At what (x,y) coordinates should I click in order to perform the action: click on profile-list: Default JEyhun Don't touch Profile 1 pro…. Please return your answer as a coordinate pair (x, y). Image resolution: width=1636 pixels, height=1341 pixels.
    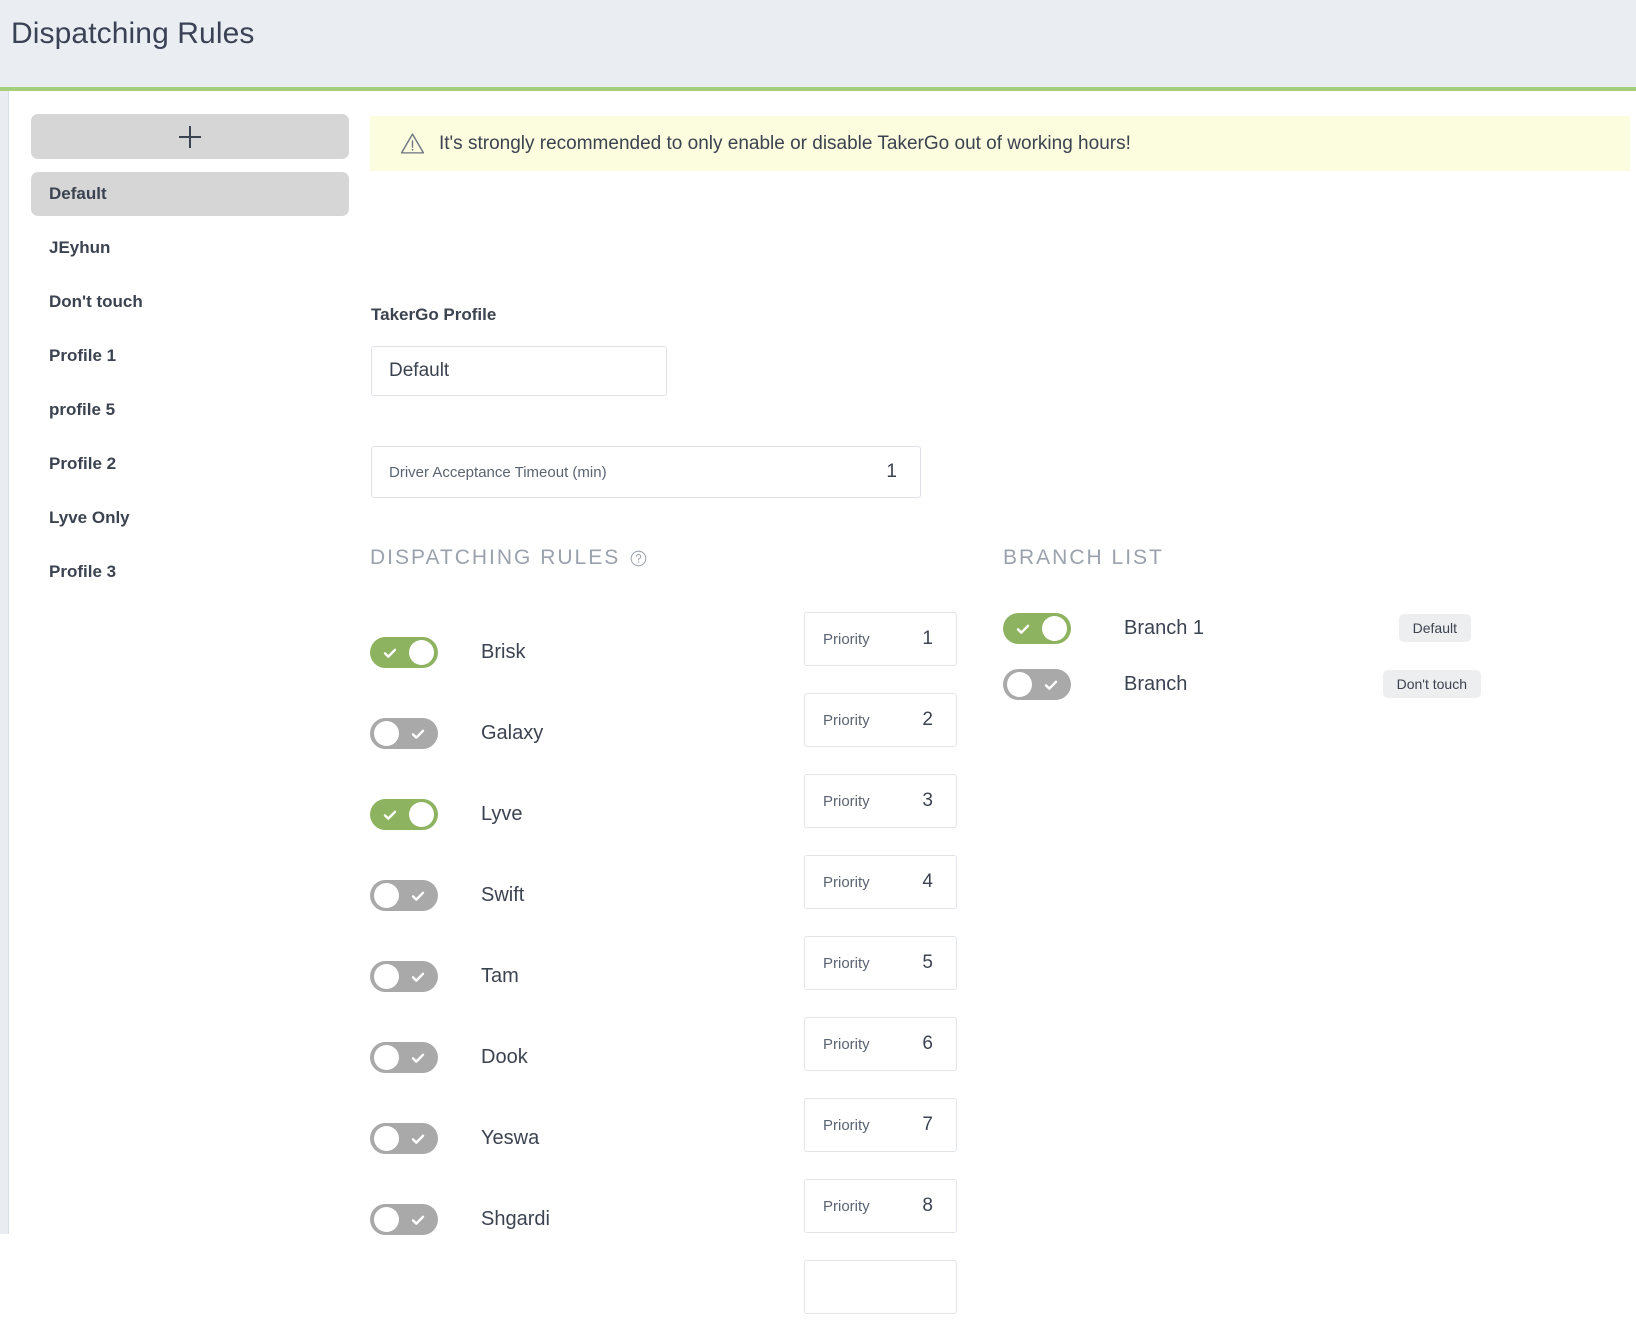
    Looking at the image, I should click on (190, 383).